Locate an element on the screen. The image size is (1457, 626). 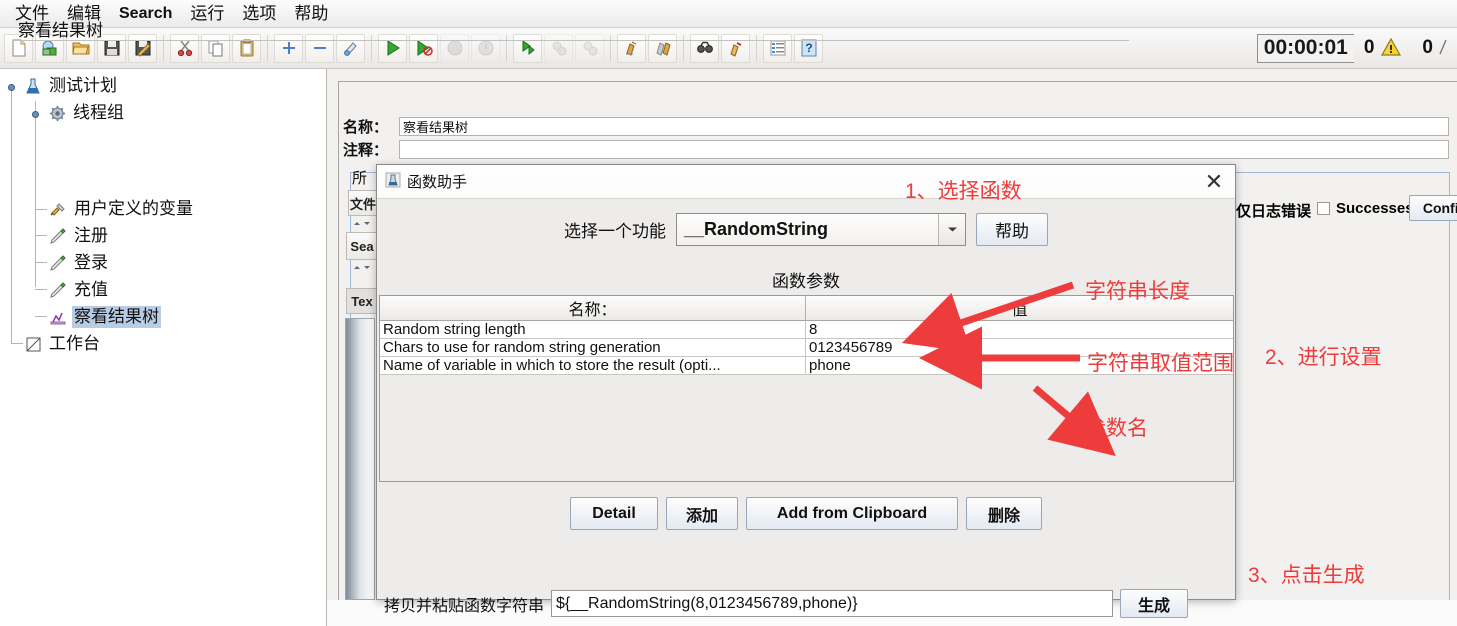
status-area: 00:00:01 0 0 is located at coordinates (1356, 48).